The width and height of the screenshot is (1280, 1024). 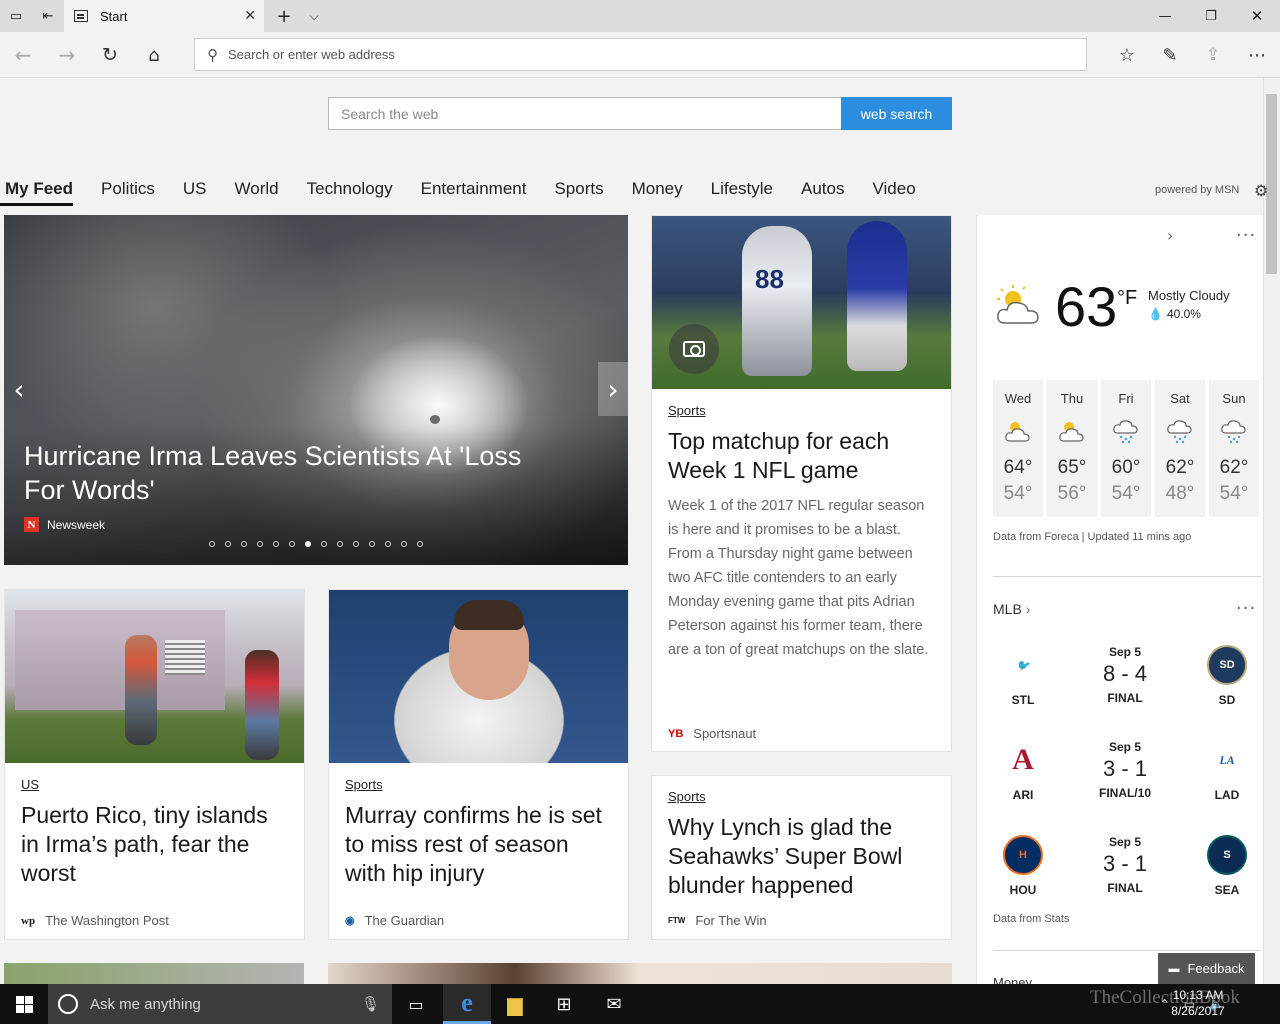 What do you see at coordinates (23, 55) in the screenshot?
I see `back-button: ←` at bounding box center [23, 55].